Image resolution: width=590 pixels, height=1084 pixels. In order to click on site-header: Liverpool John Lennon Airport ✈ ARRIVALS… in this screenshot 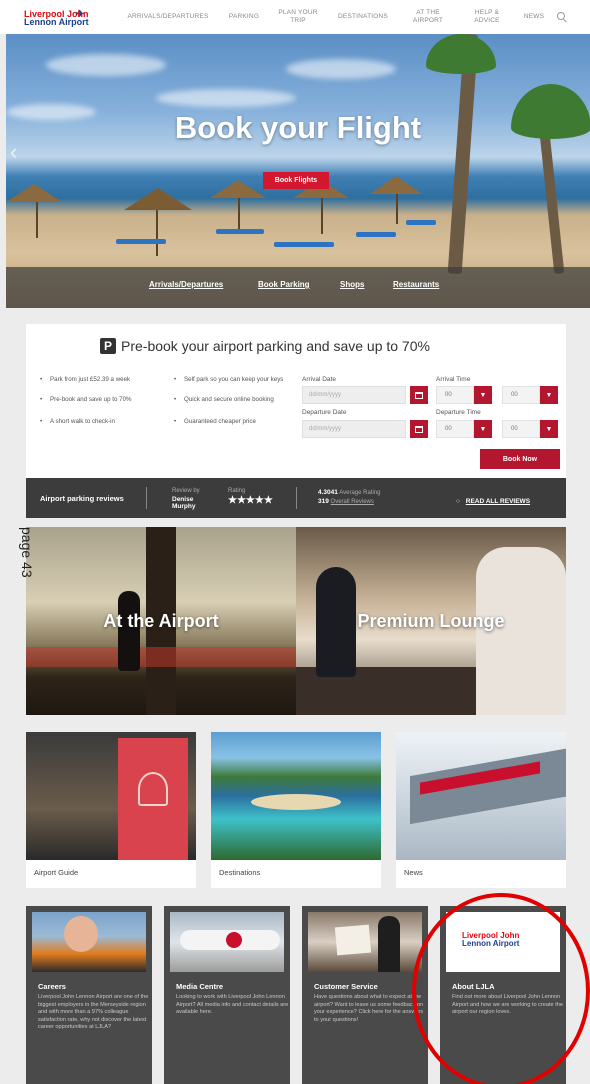, I will do `click(295, 17)`.